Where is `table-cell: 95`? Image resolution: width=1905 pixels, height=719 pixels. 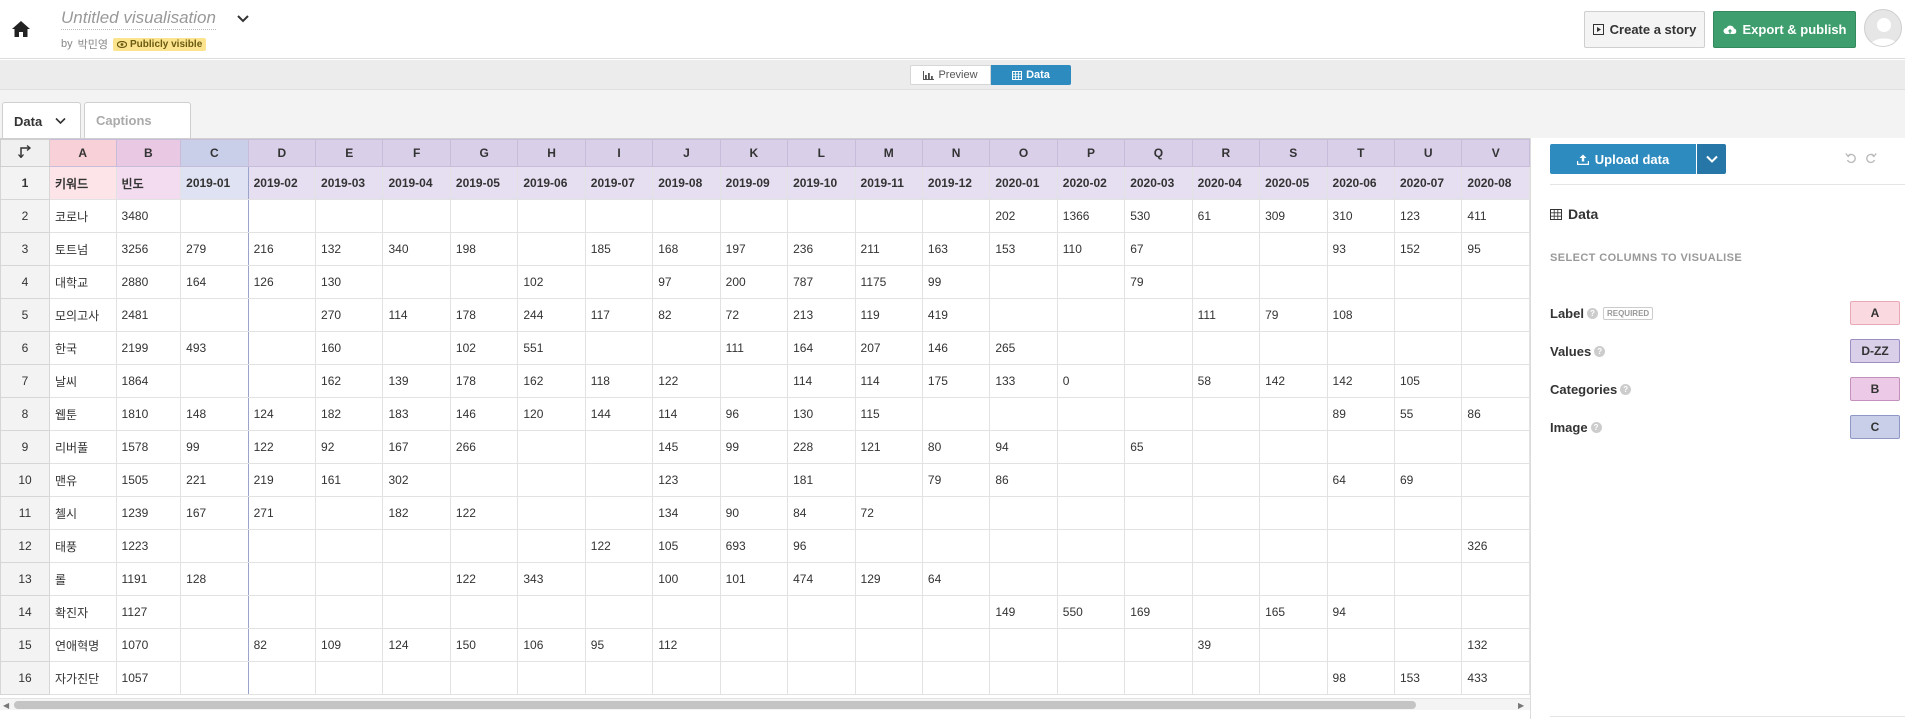 table-cell: 95 is located at coordinates (1495, 249).